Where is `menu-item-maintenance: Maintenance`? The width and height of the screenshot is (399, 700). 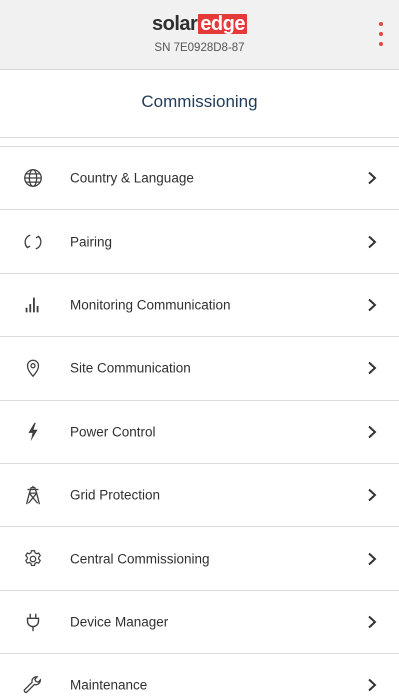 menu-item-maintenance: Maintenance is located at coordinates (199, 677).